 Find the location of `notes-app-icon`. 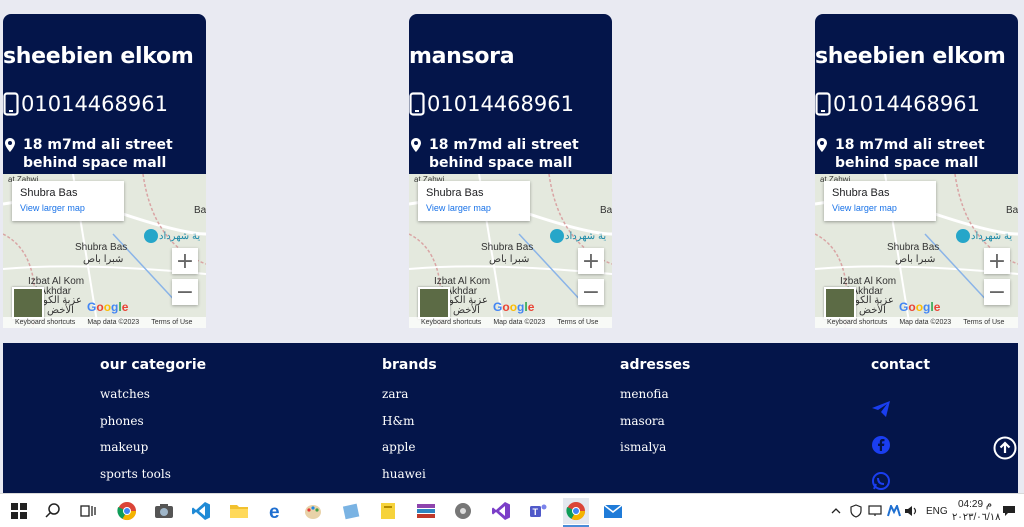

notes-app-icon is located at coordinates (351, 511).